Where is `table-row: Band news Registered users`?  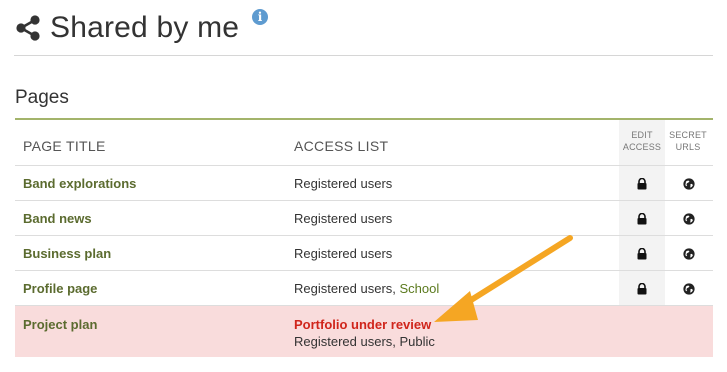 table-row: Band news Registered users is located at coordinates (364, 218).